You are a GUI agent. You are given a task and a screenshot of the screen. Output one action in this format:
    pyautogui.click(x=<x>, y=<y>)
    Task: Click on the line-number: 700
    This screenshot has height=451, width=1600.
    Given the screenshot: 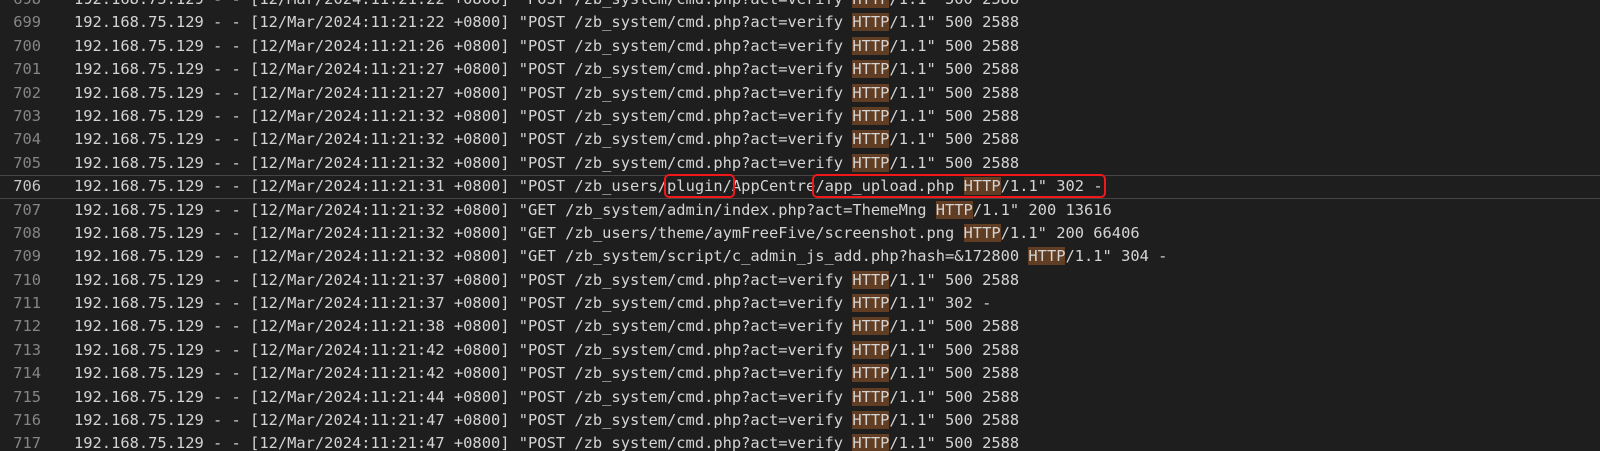 What is the action you would take?
    pyautogui.click(x=27, y=45)
    